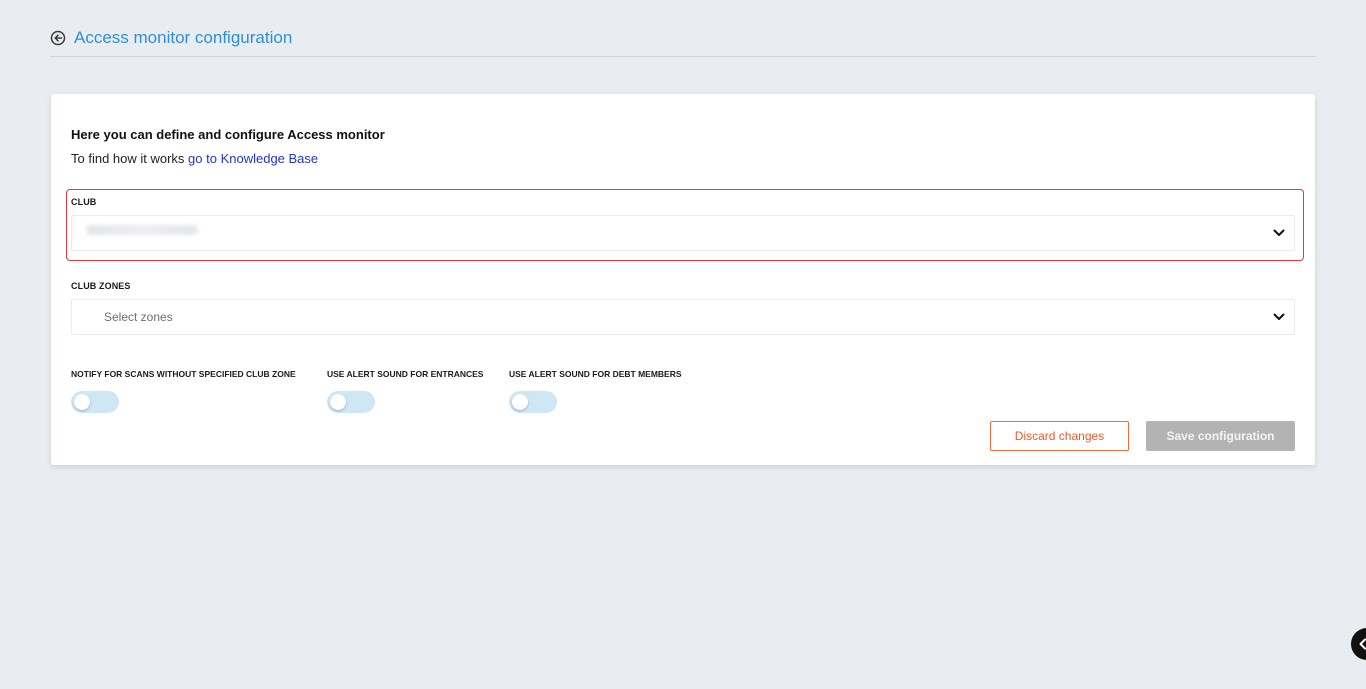 This screenshot has width=1366, height=689. Describe the element at coordinates (138, 317) in the screenshot. I see `club-zones-placeholder: Select zones` at that location.